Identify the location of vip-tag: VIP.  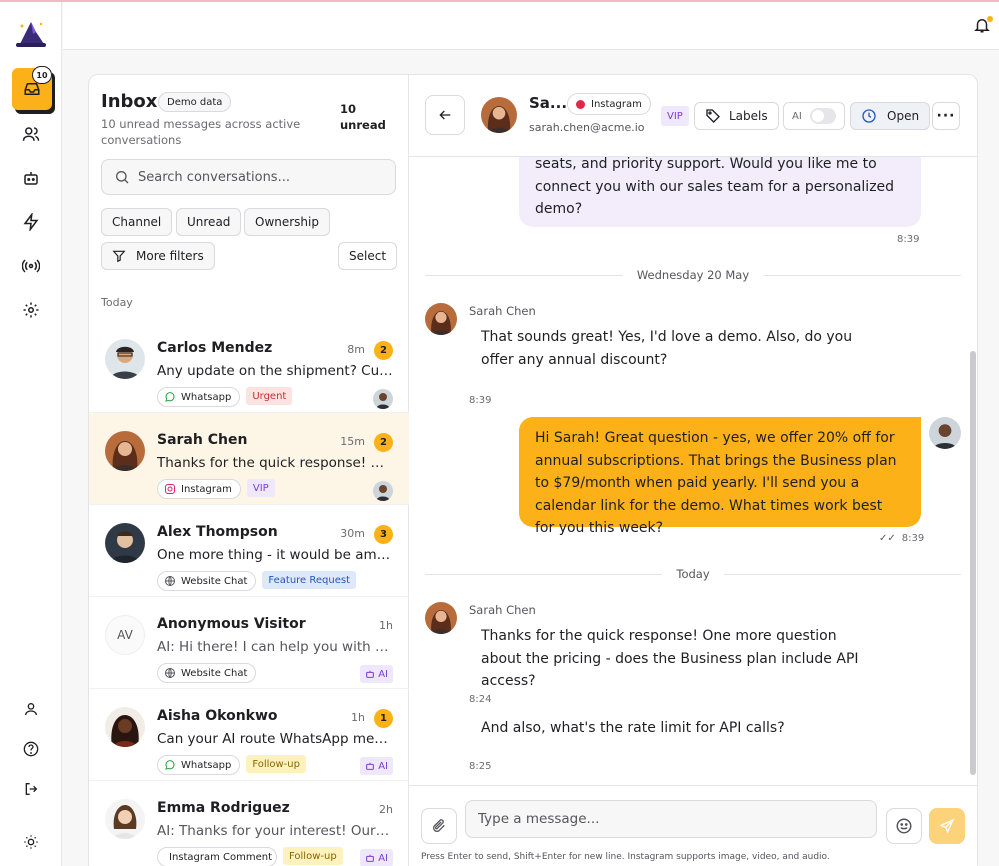
(675, 116).